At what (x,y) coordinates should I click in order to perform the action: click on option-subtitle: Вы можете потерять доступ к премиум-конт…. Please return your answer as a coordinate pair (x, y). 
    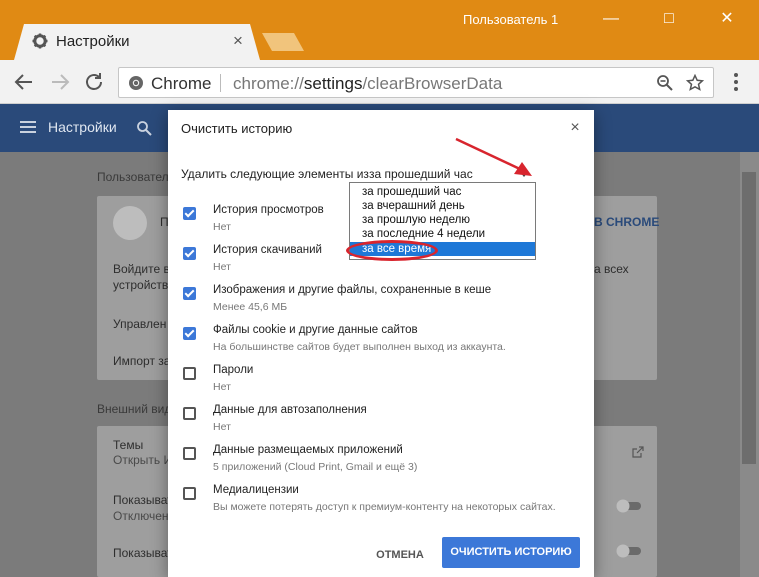
    Looking at the image, I should click on (384, 507).